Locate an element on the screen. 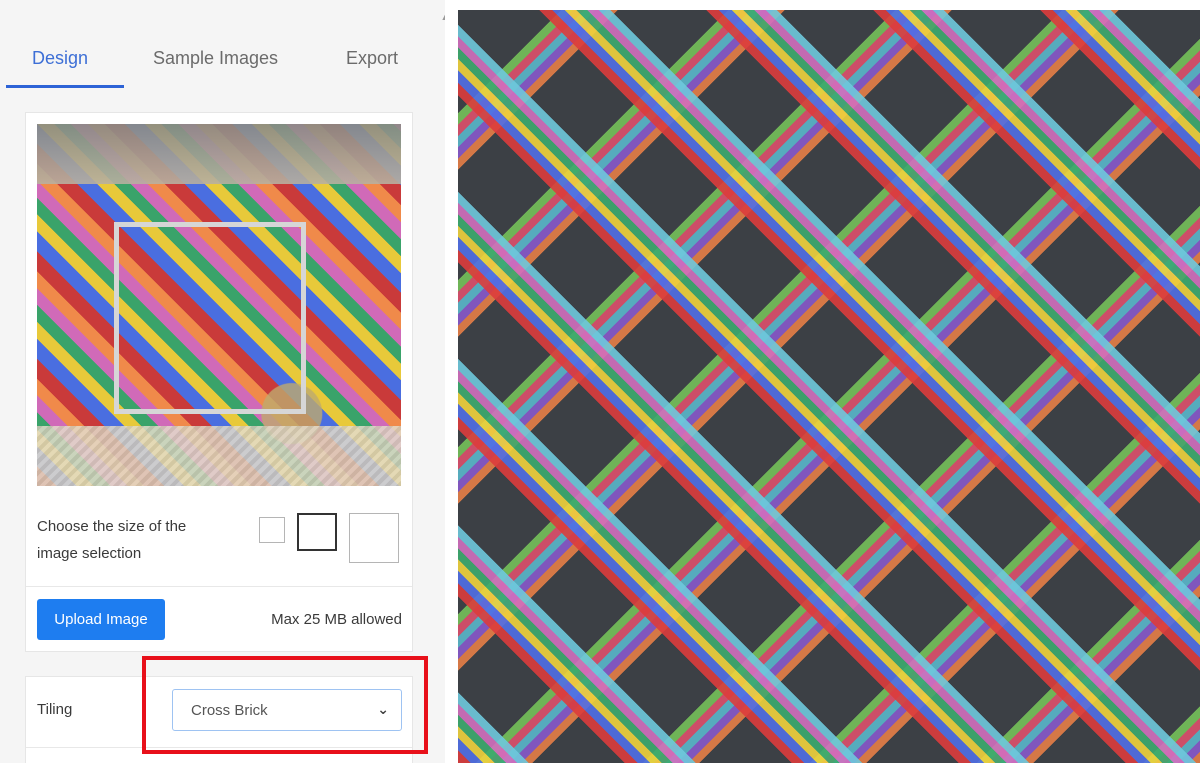 This screenshot has width=1200, height=763. source-image-preview is located at coordinates (219, 305).